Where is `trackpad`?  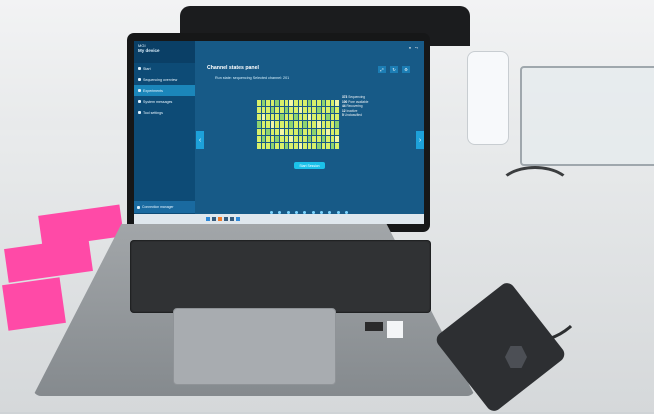 trackpad is located at coordinates (254, 346).